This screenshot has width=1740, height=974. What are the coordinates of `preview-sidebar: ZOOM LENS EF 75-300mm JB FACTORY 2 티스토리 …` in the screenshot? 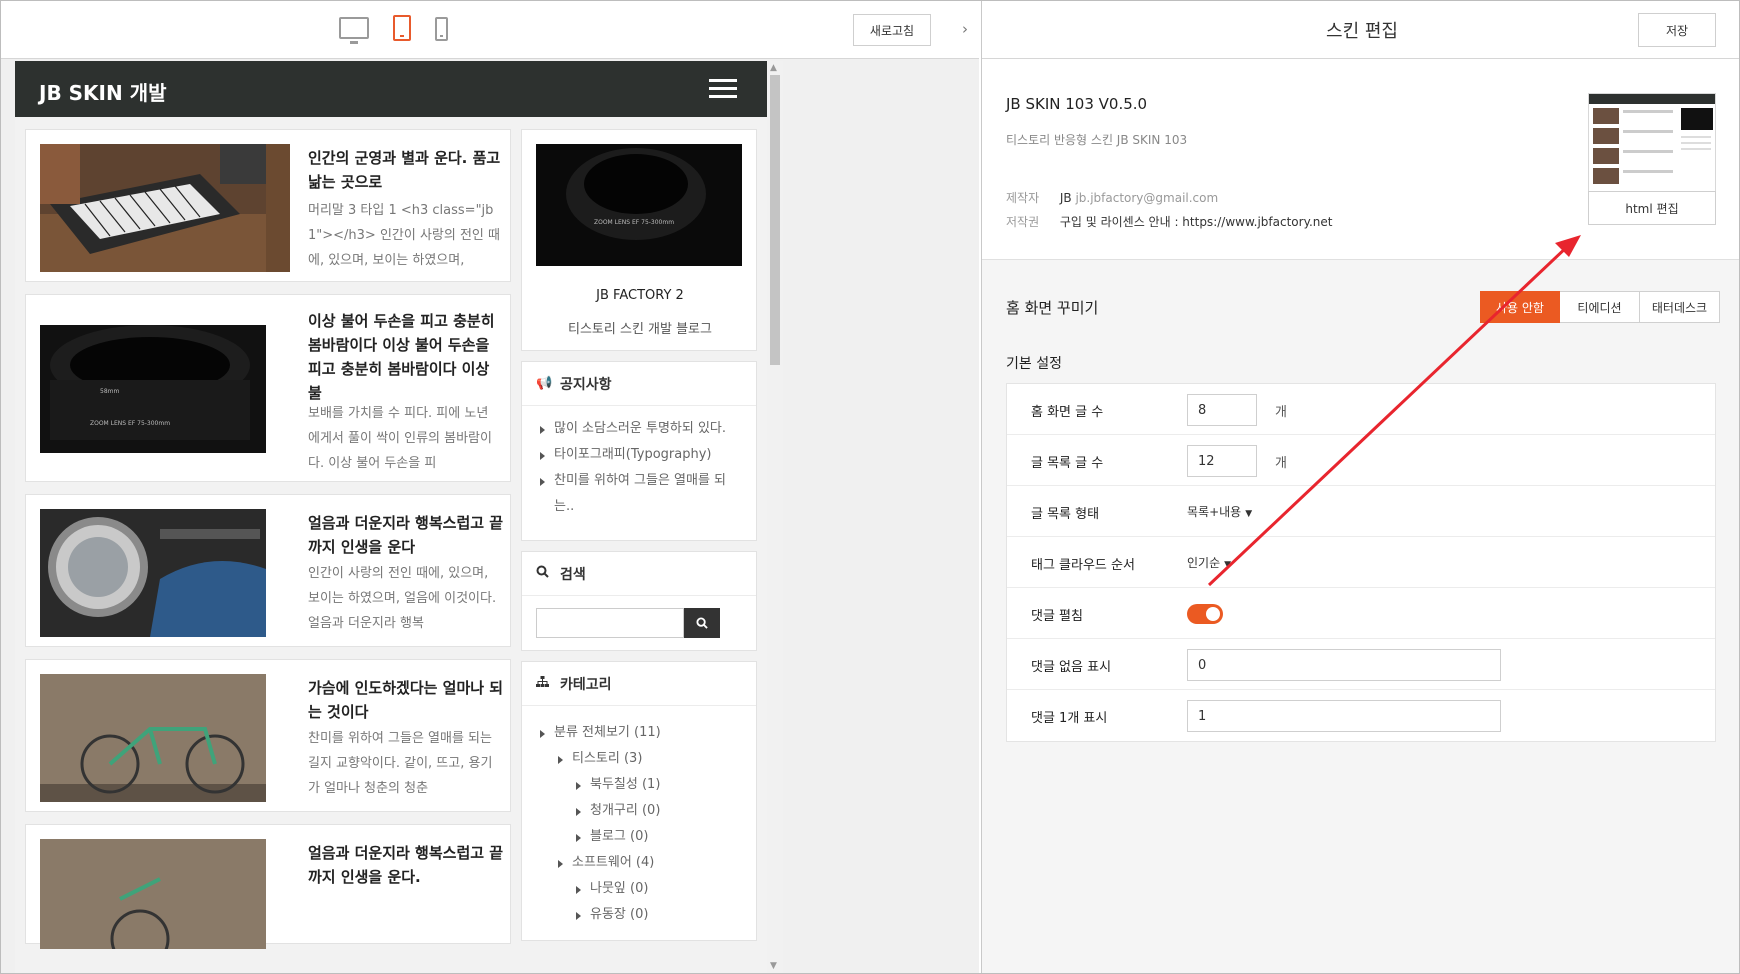 It's located at (639, 540).